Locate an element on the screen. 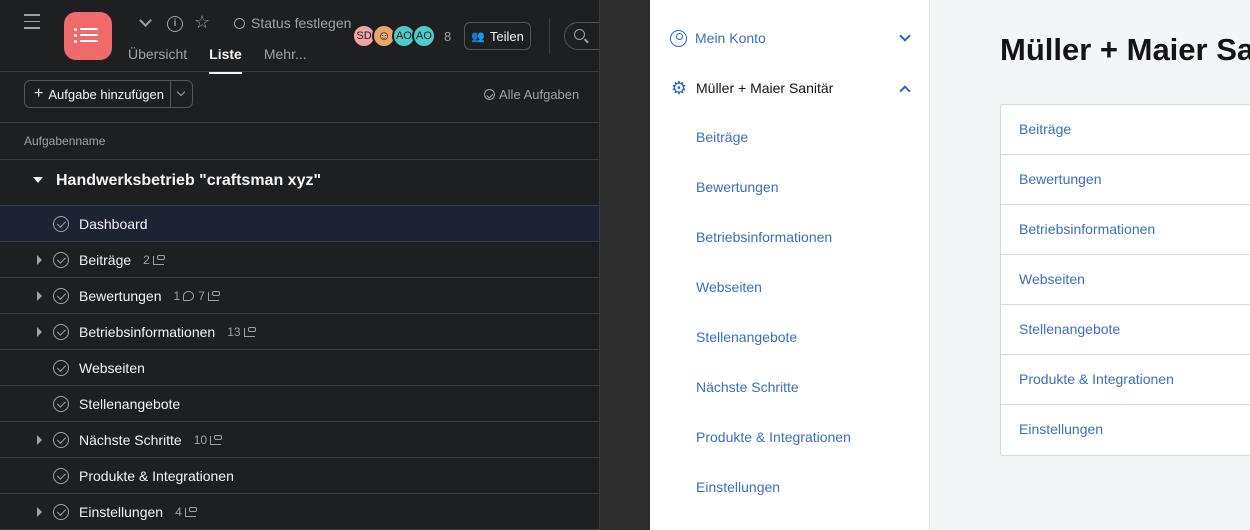 The image size is (1250, 530). subtask-count: 2 is located at coordinates (154, 260).